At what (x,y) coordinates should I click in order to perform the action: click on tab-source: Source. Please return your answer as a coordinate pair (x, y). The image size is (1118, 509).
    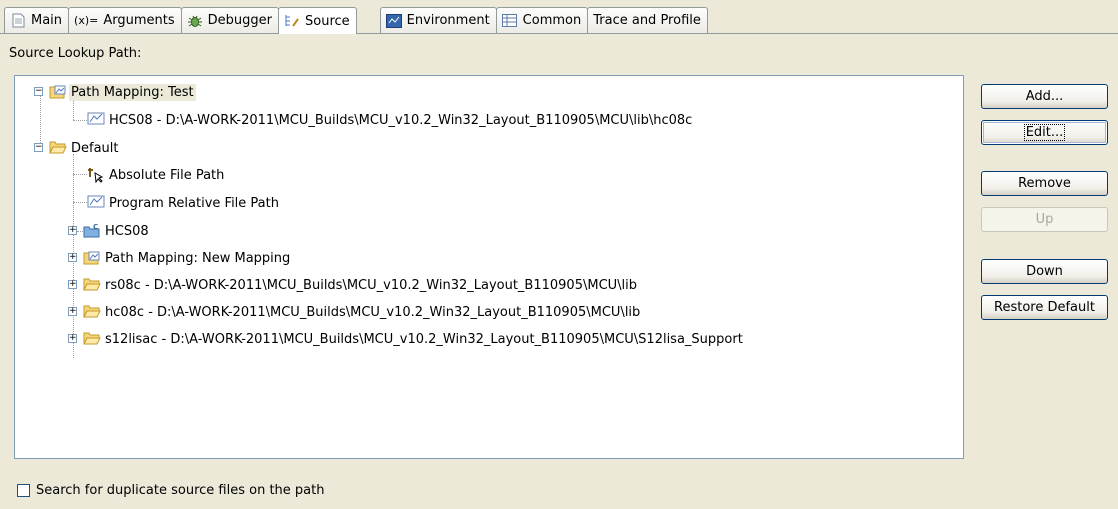
    Looking at the image, I should click on (317, 20).